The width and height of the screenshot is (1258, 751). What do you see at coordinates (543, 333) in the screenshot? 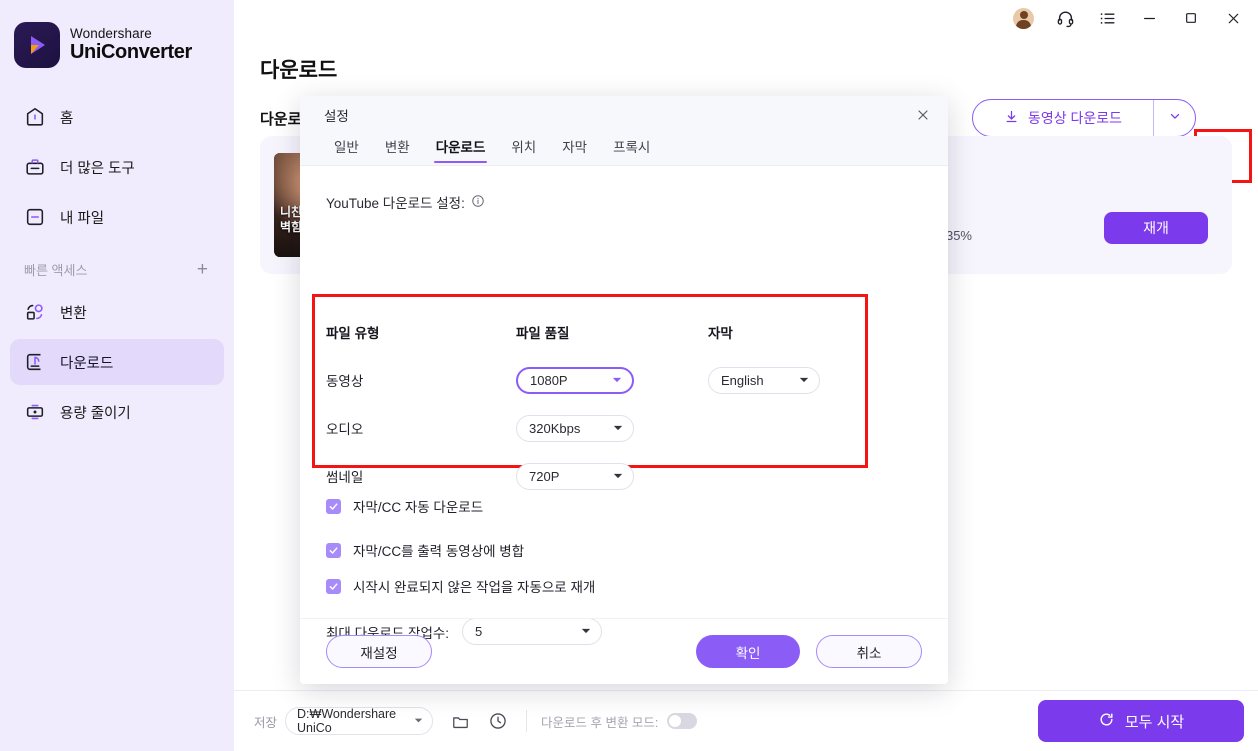
I see `header-file-quality: 파일 품질` at bounding box center [543, 333].